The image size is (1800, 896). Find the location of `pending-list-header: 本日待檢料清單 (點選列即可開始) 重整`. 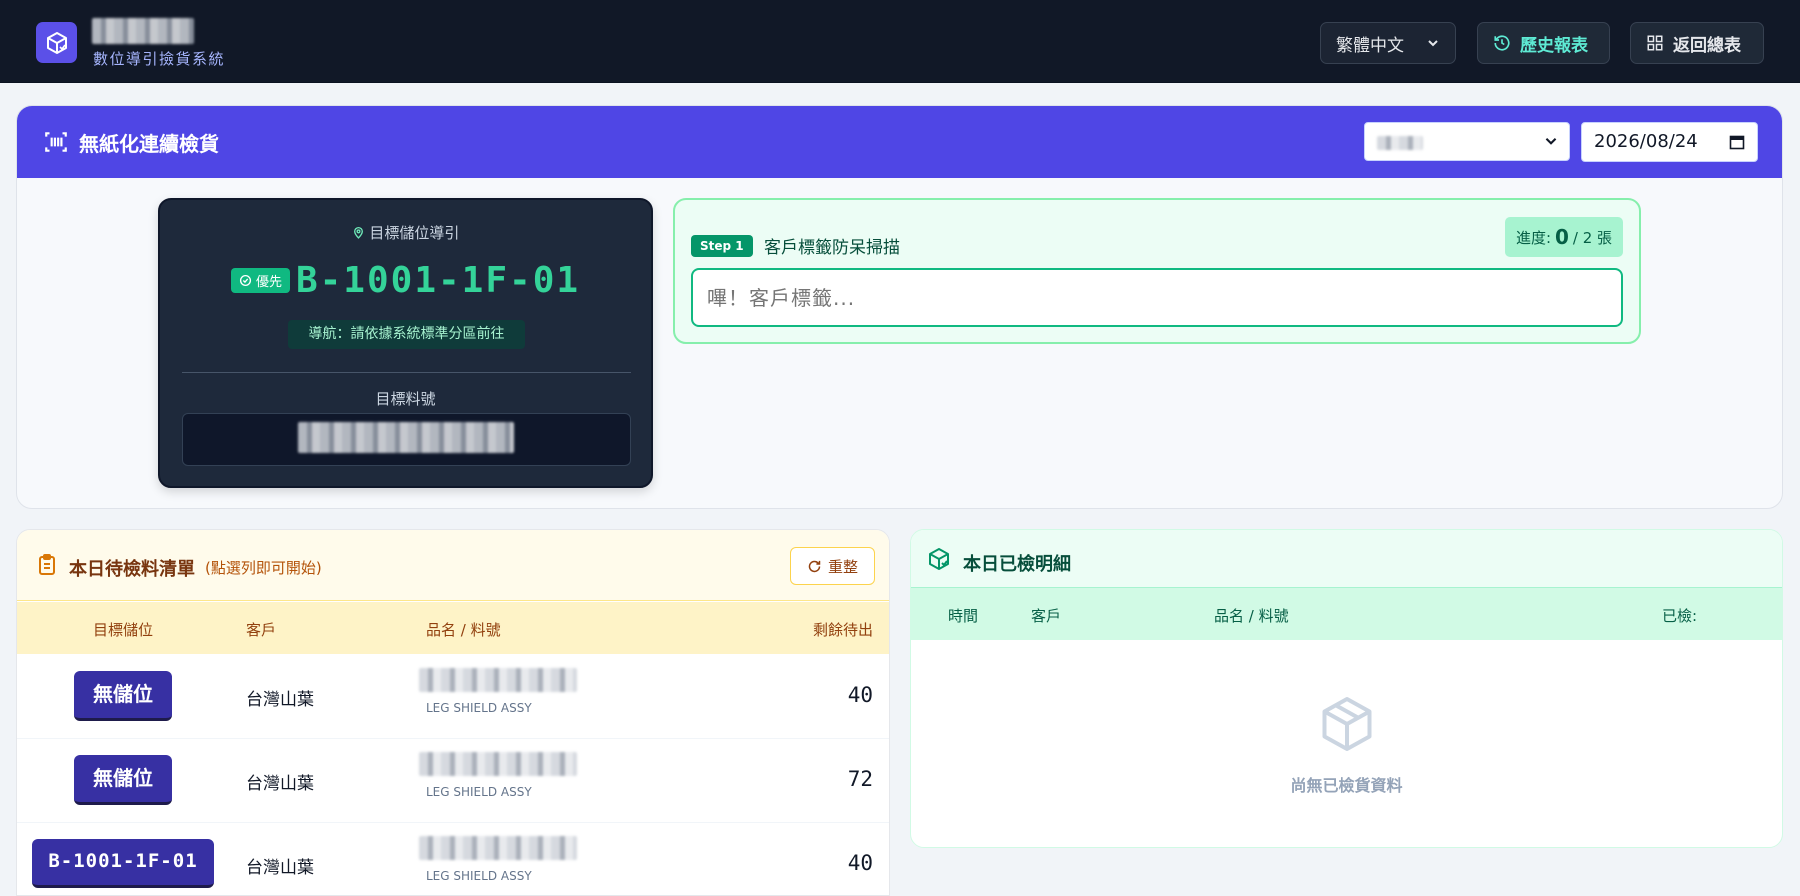

pending-list-header: 本日待檢料清單 (點選列即可開始) 重整 is located at coordinates (453, 565).